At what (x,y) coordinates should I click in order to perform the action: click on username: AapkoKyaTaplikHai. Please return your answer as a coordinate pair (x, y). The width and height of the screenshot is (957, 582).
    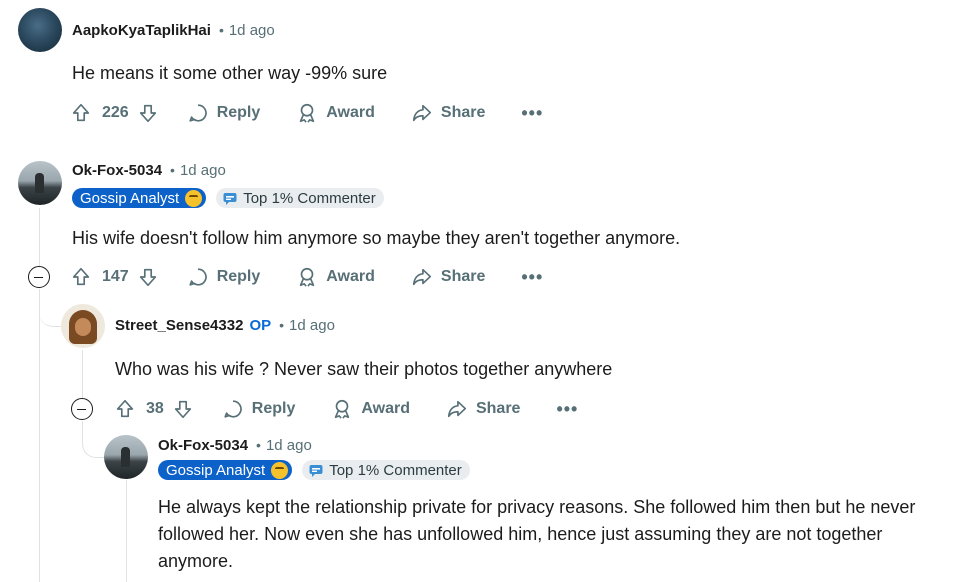
    Looking at the image, I should click on (141, 30).